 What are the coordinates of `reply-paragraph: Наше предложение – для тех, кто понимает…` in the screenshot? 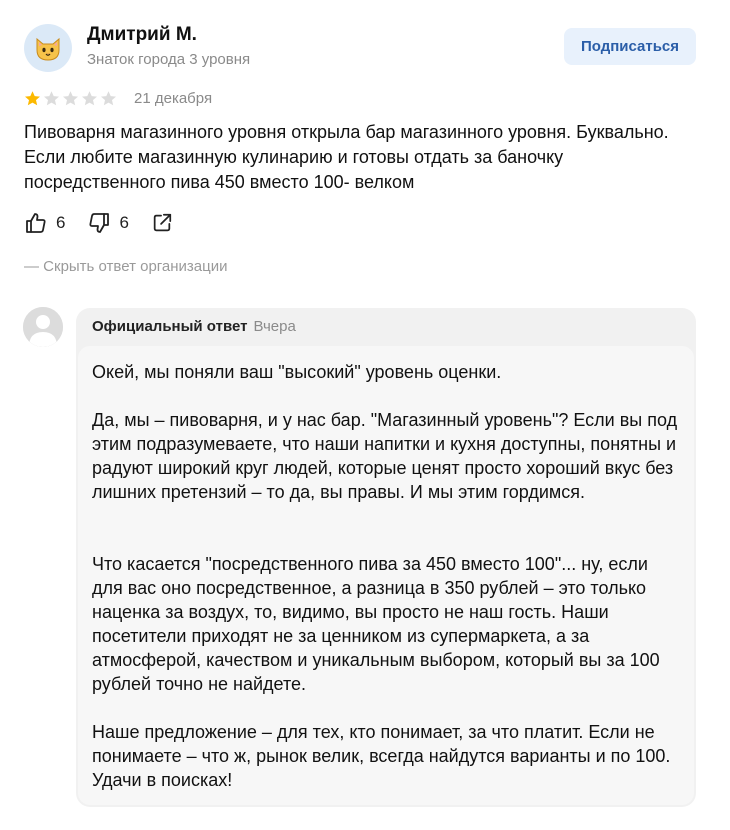 It's located at (381, 756).